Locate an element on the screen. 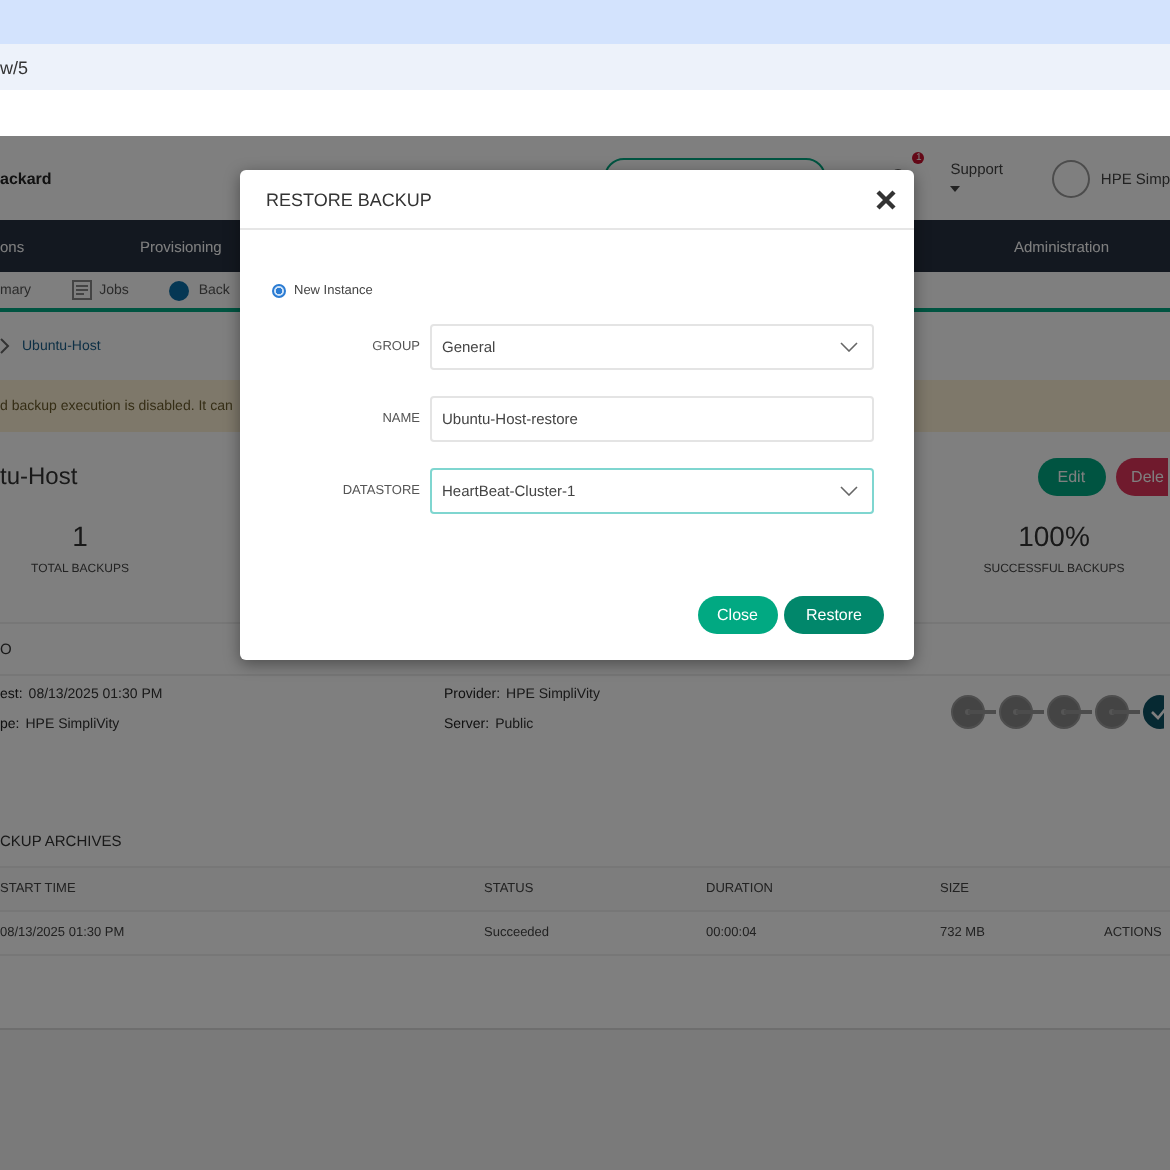 Image resolution: width=1170 pixels, height=1170 pixels. close-button: Close is located at coordinates (737, 615).